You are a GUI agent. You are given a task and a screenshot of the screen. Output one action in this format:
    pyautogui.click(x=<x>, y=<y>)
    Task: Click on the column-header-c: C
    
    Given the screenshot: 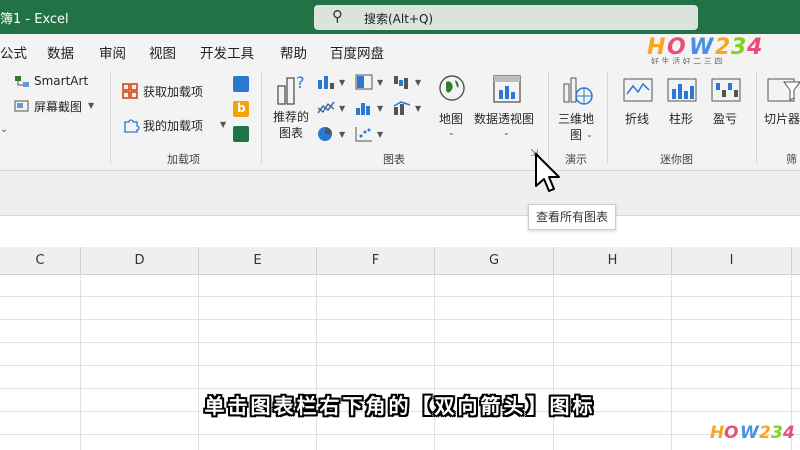 What is the action you would take?
    pyautogui.click(x=40, y=260)
    